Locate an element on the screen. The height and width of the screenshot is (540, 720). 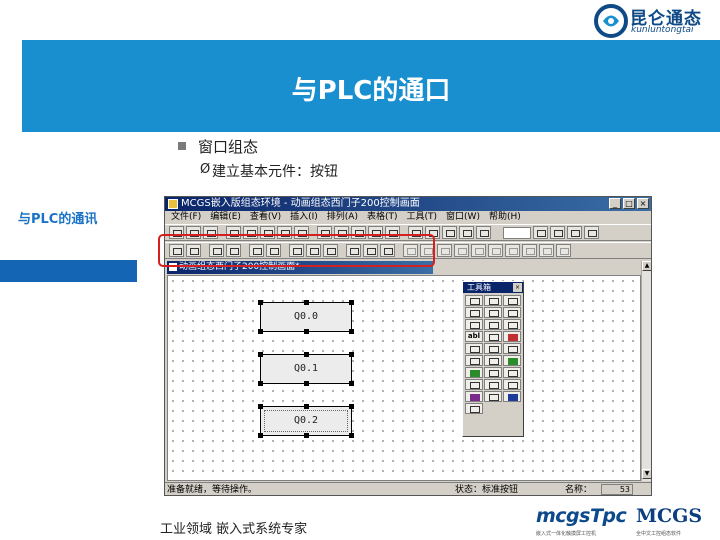
even-icon is located at coordinates (563, 250).